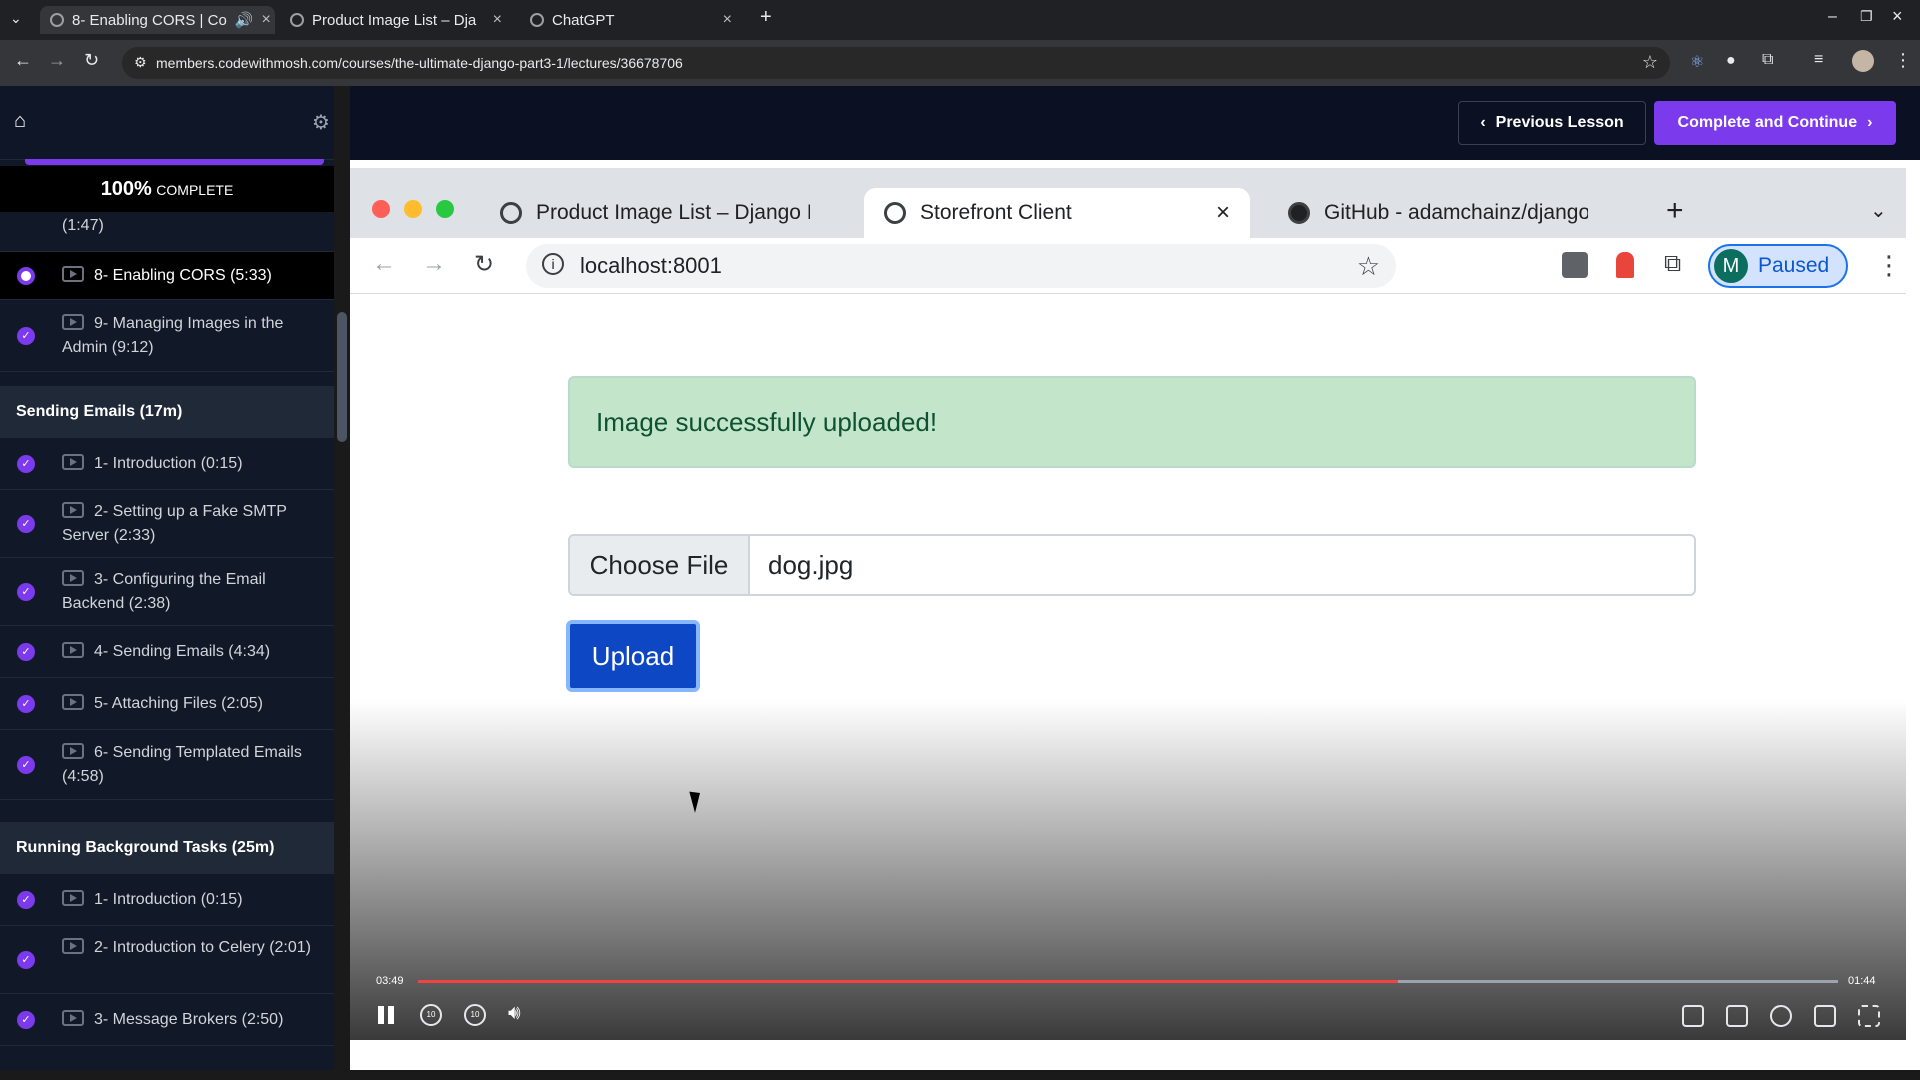  I want to click on home-icon: ⌂, so click(20, 121).